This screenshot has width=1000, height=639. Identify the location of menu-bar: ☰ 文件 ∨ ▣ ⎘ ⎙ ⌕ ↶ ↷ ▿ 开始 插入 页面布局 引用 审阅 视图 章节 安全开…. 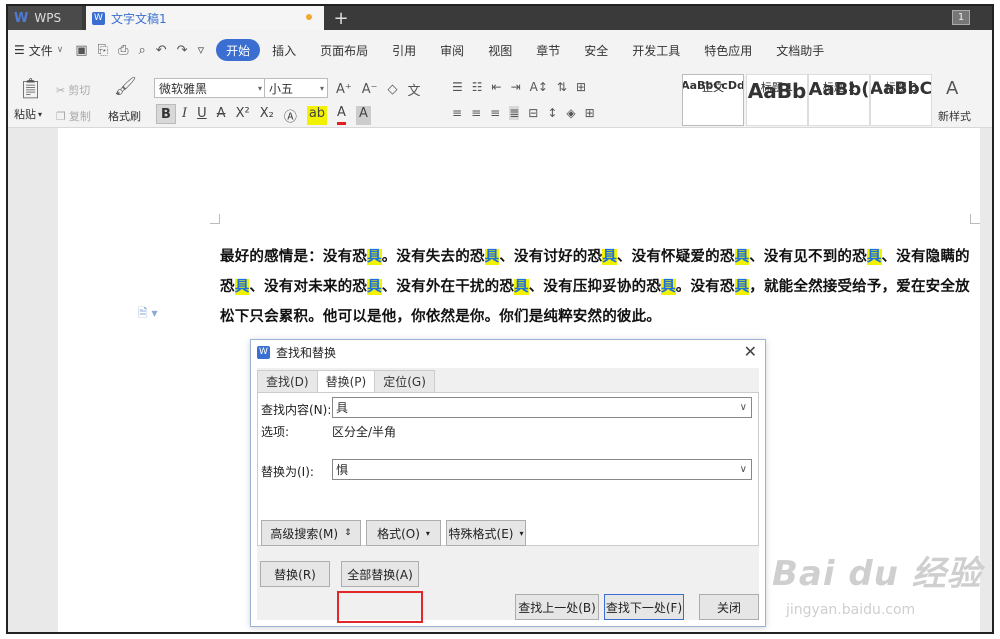
(500, 50).